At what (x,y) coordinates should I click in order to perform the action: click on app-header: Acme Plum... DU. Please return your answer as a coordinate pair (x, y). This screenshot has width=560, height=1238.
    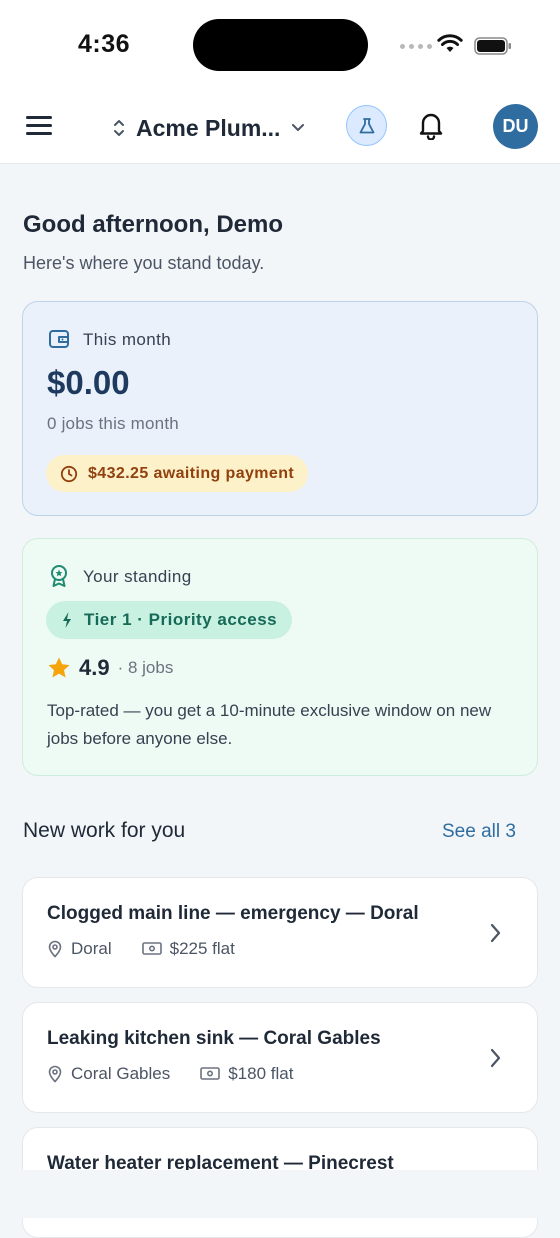
    Looking at the image, I should click on (280, 128).